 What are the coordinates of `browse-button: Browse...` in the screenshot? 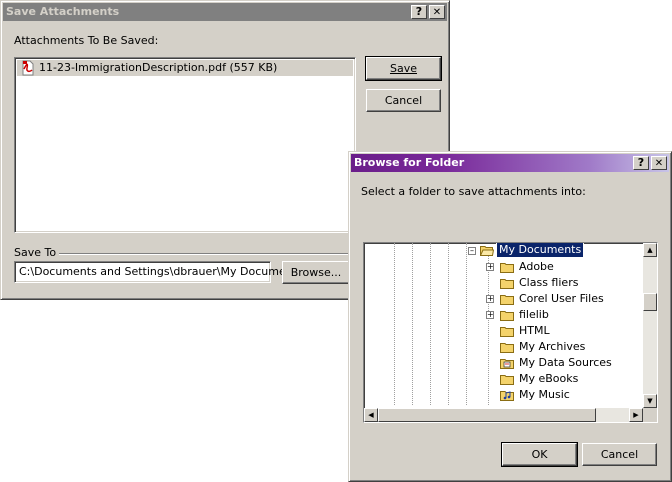 It's located at (316, 272).